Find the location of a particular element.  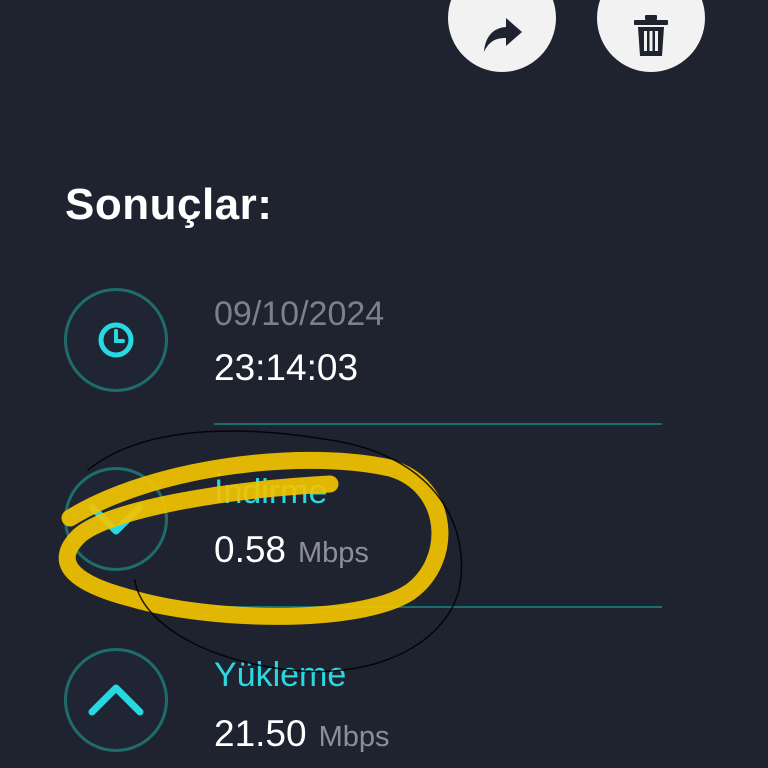

chevron-down-icon is located at coordinates (116, 519).